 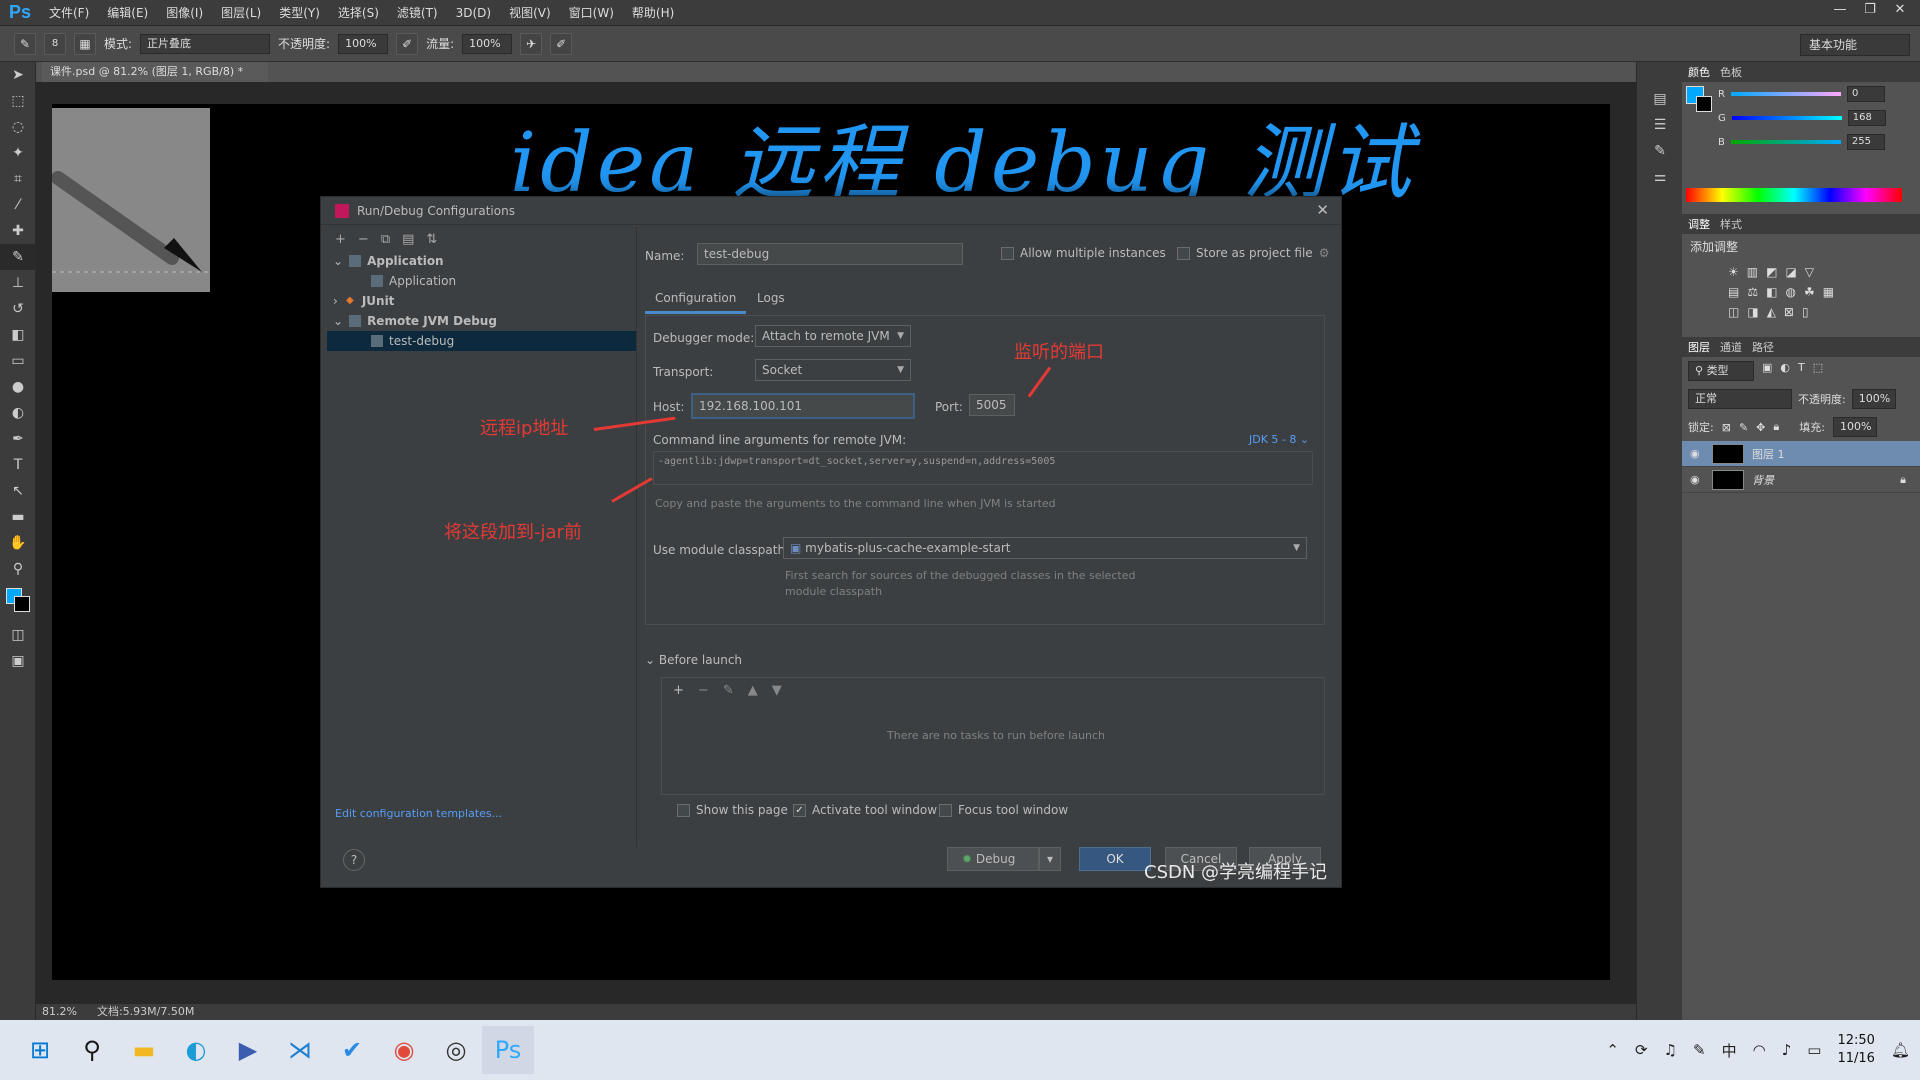 What do you see at coordinates (184, 13) in the screenshot?
I see `menu-image: 图像(I)` at bounding box center [184, 13].